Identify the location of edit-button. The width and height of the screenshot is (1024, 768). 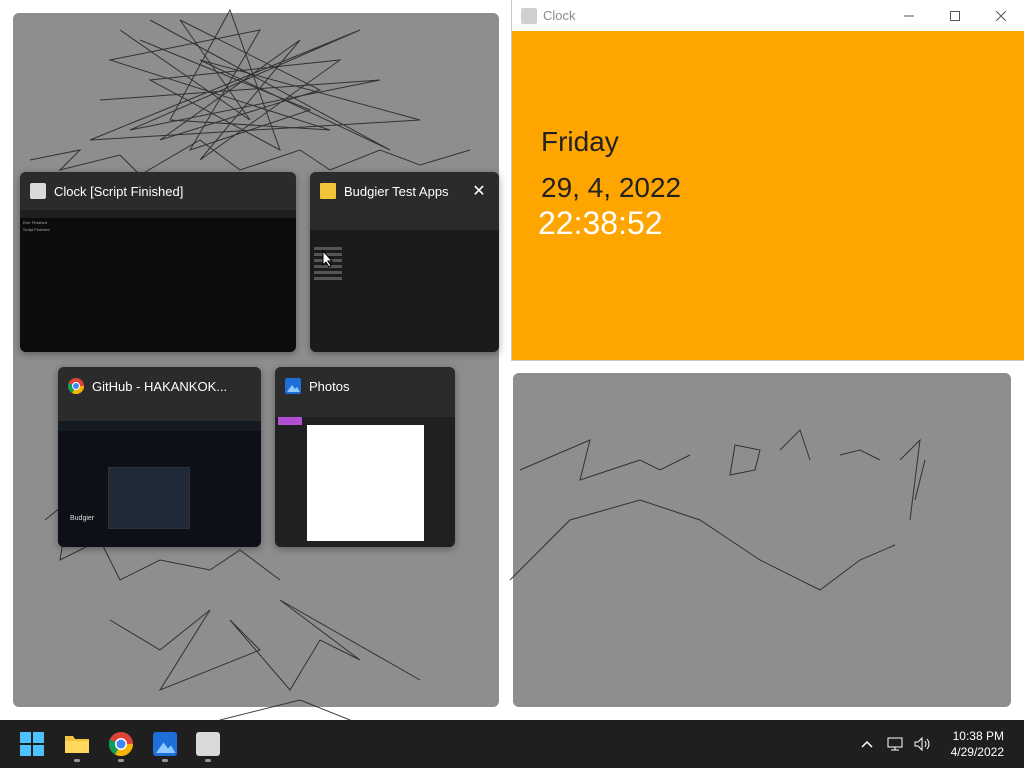
(290, 421).